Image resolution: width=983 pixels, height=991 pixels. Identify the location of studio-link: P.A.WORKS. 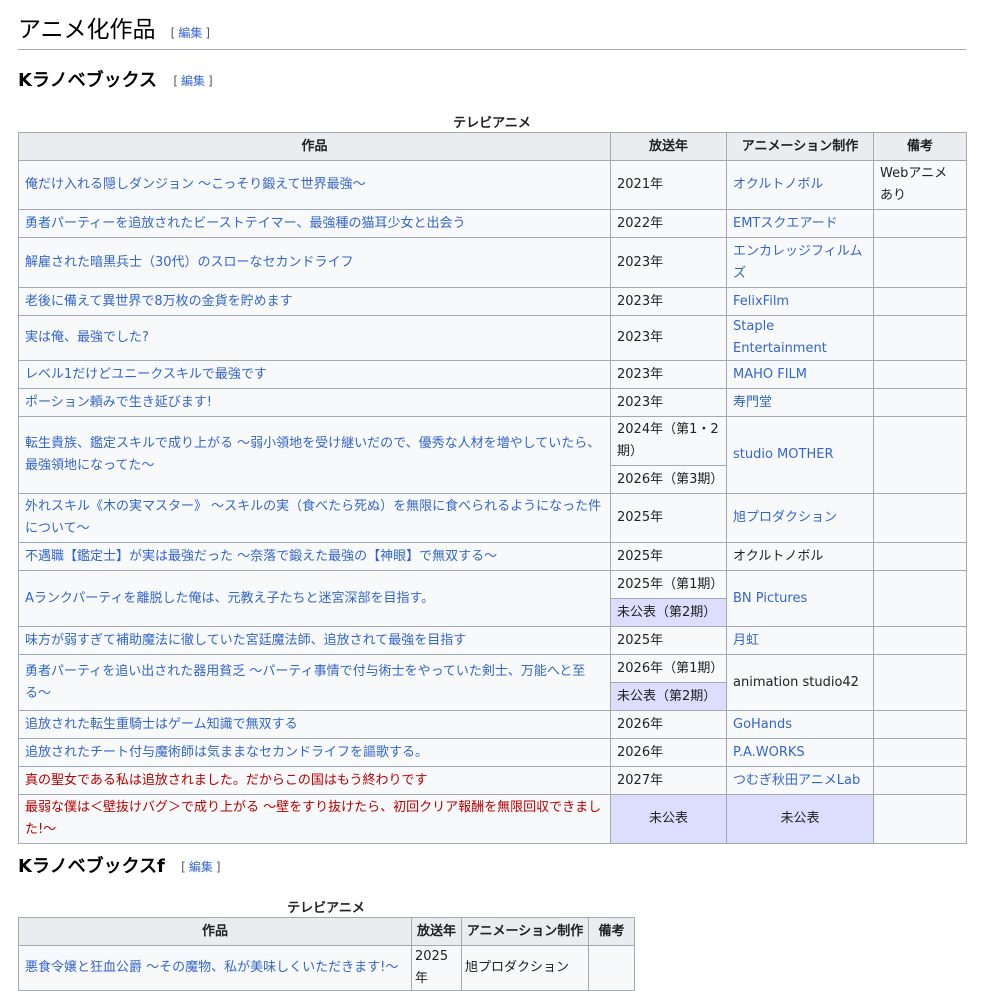
(769, 752).